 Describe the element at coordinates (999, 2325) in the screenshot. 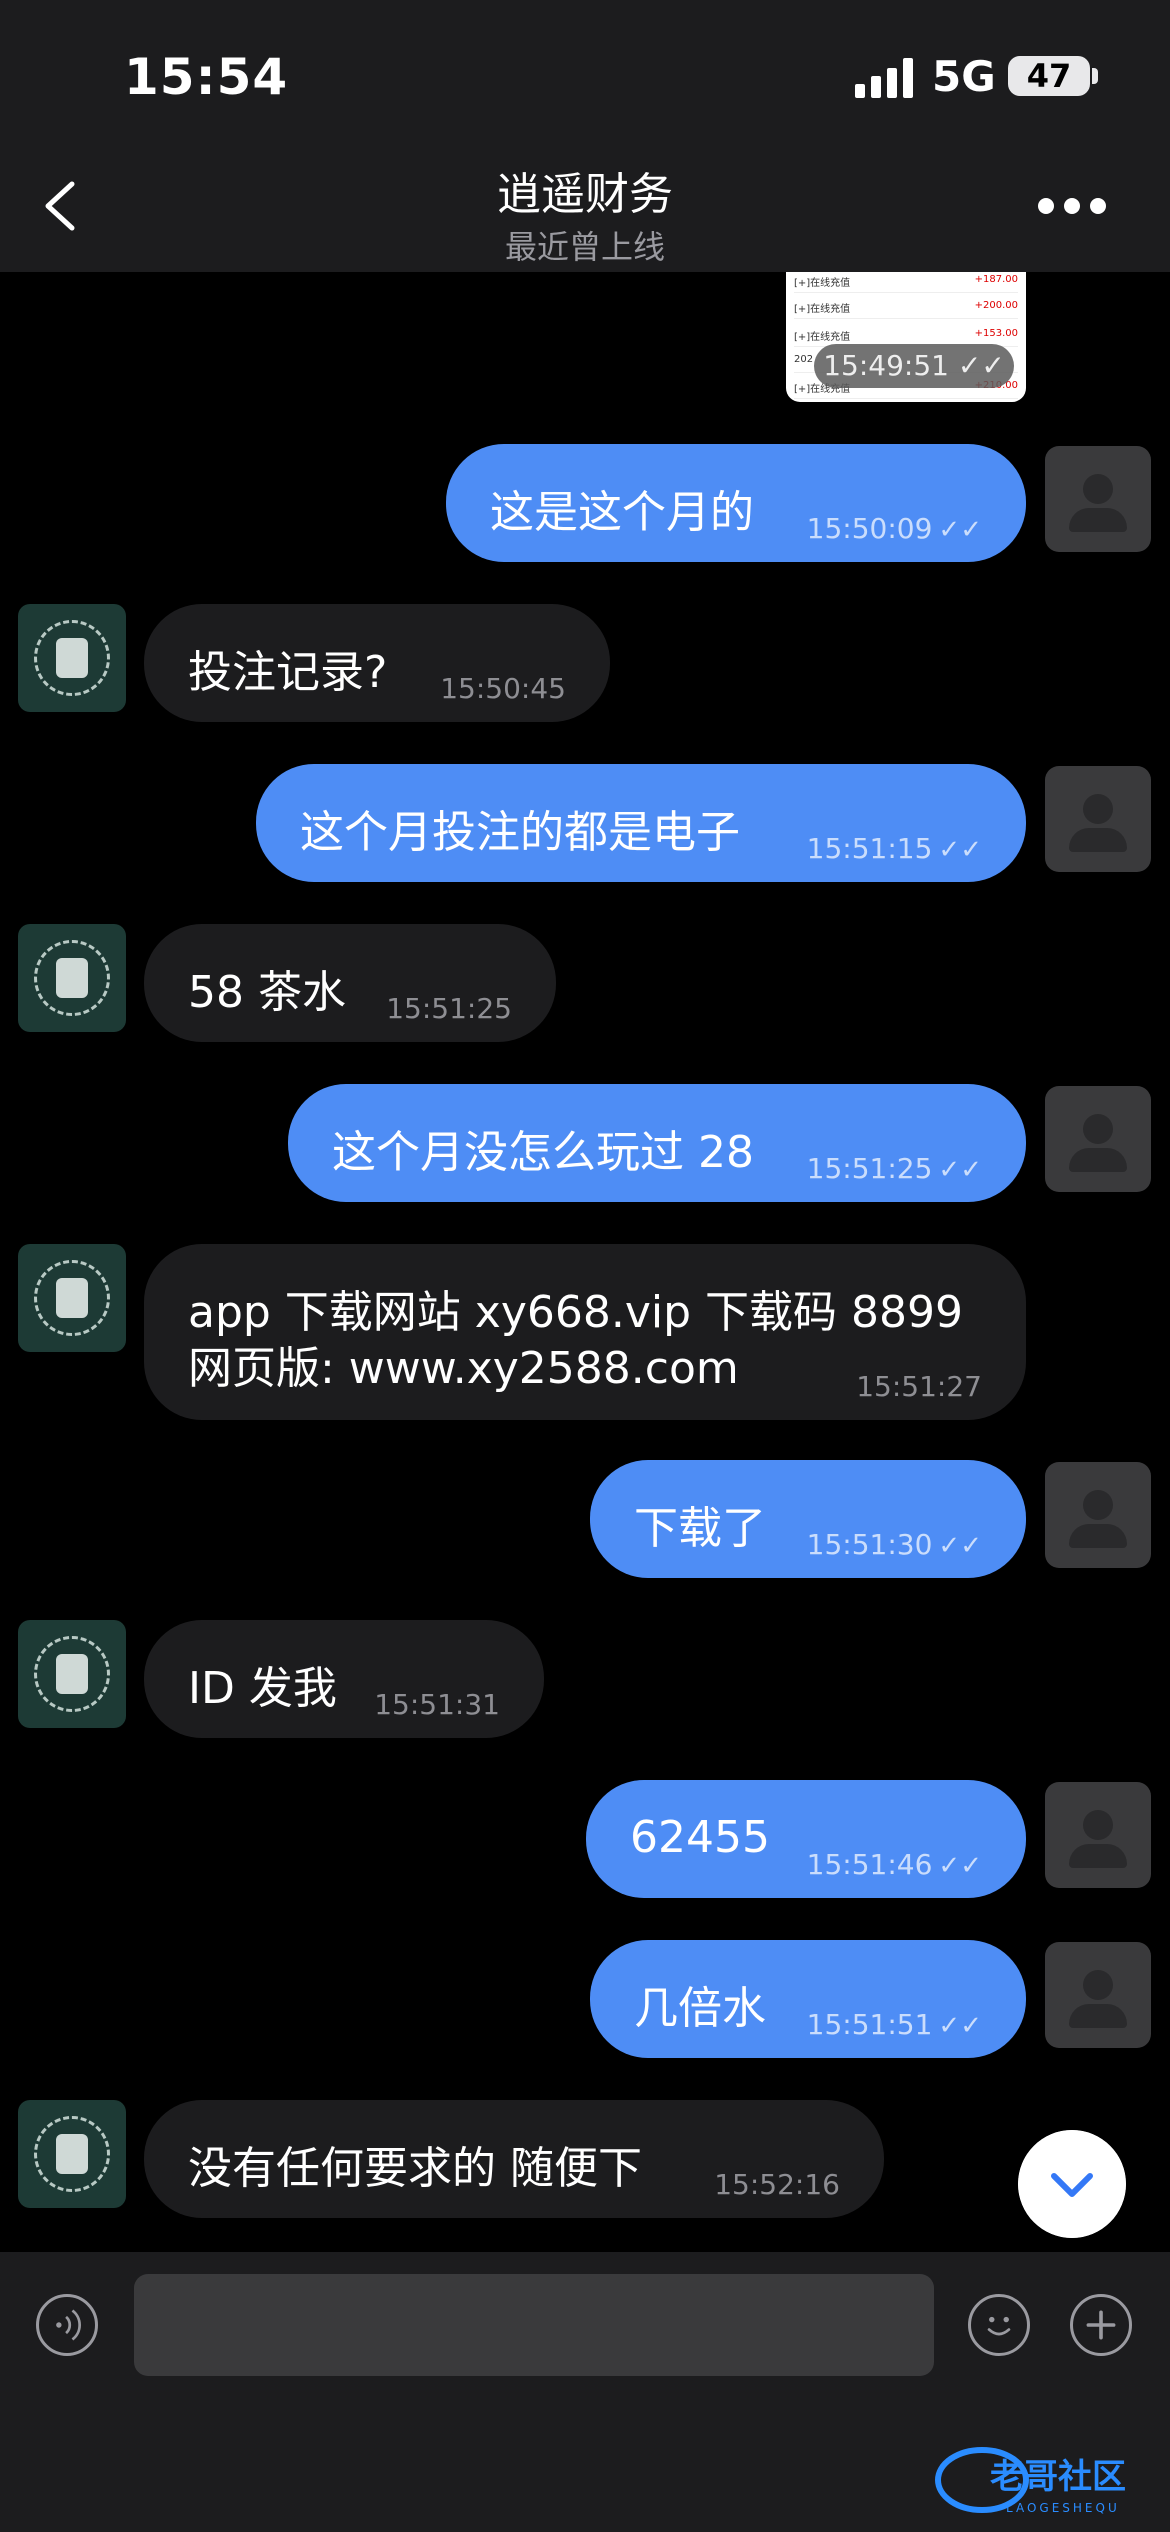

I see `emoji-icon` at that location.